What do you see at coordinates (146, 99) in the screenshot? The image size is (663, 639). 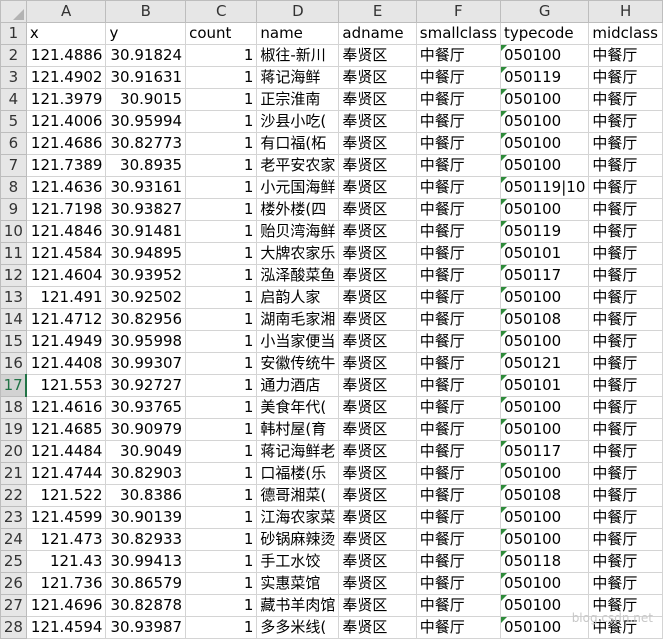 I see `cell-y: 30.9015` at bounding box center [146, 99].